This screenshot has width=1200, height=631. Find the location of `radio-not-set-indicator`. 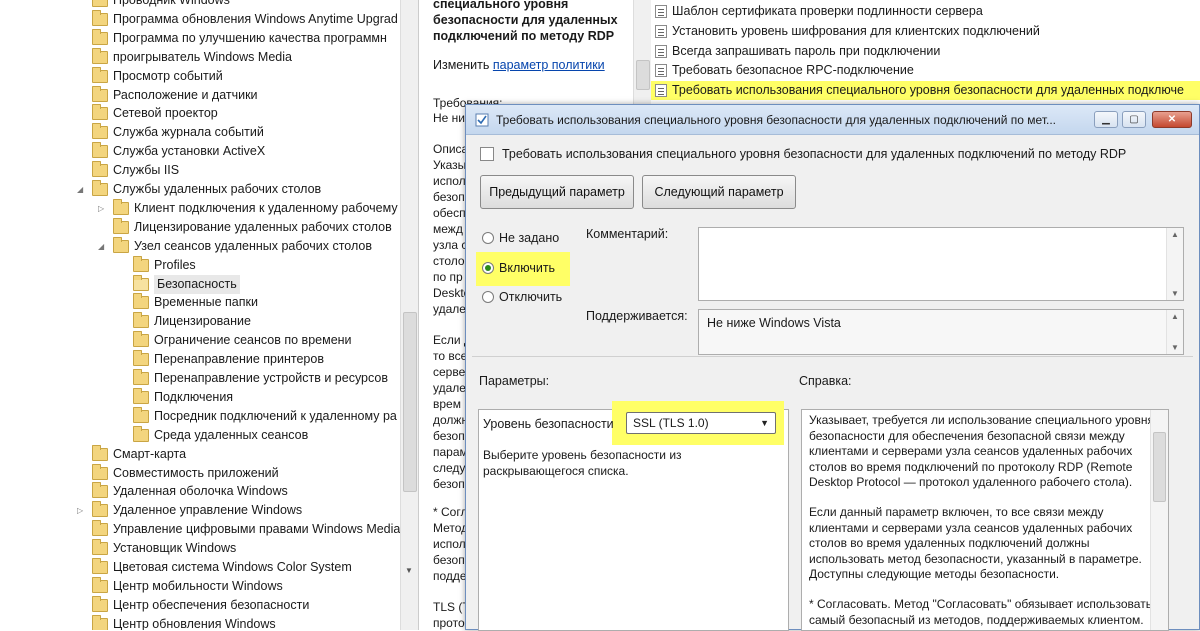

radio-not-set-indicator is located at coordinates (488, 238).